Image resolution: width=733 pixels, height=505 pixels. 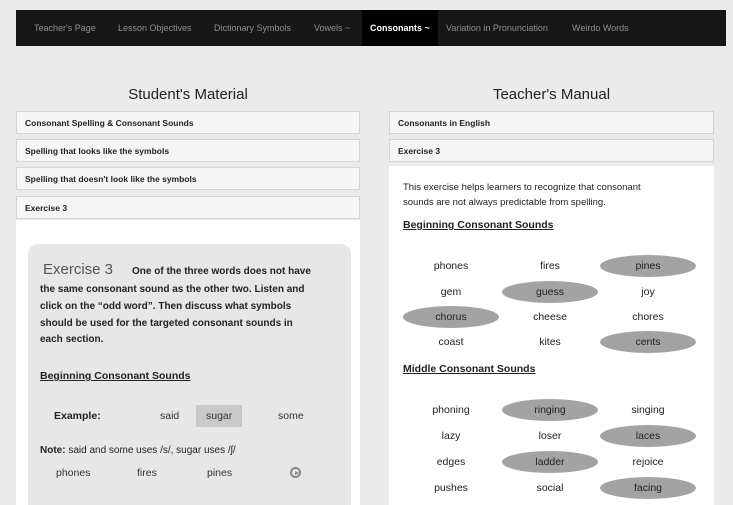 I want to click on example-label: Example:, so click(x=77, y=416).